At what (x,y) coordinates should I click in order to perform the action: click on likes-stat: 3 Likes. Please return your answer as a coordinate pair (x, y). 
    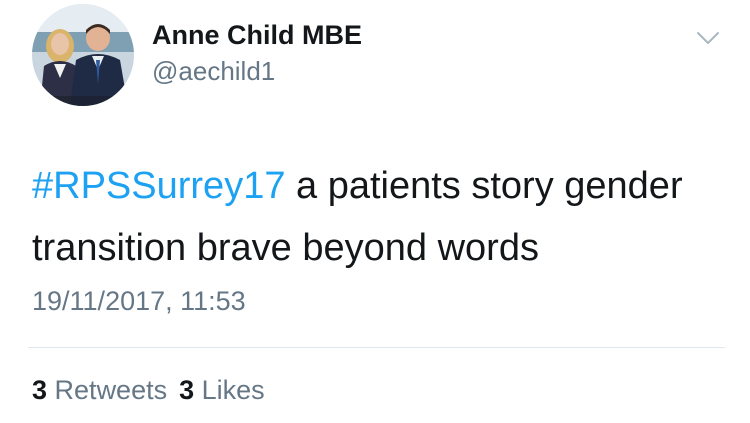
    Looking at the image, I should click on (222, 390).